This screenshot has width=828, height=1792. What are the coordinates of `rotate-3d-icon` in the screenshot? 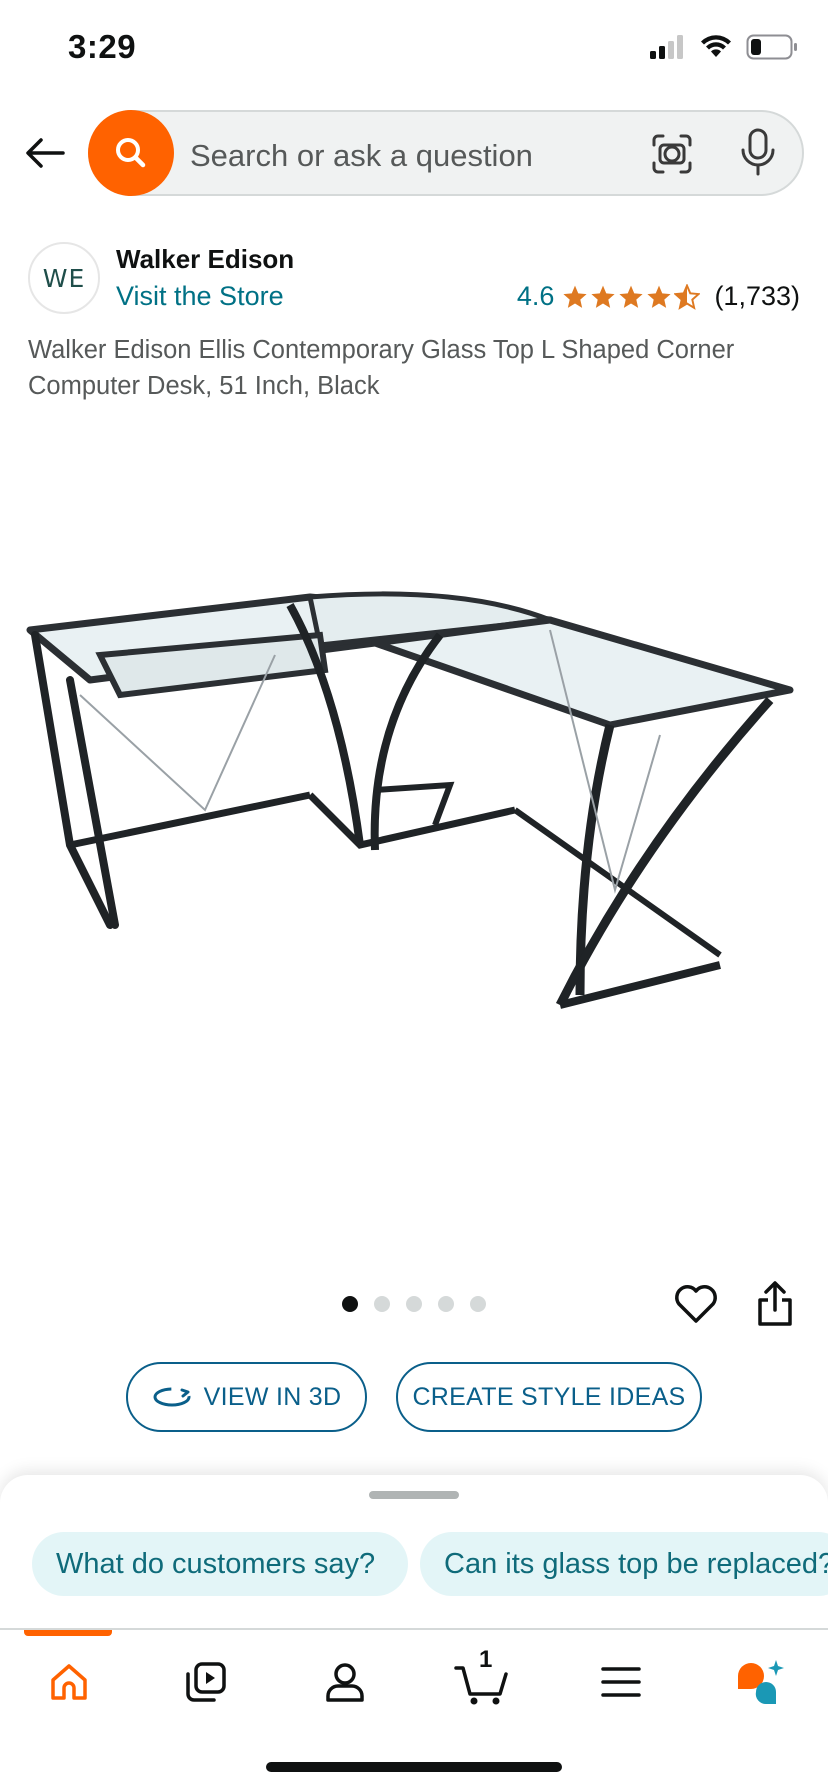 It's located at (172, 1397).